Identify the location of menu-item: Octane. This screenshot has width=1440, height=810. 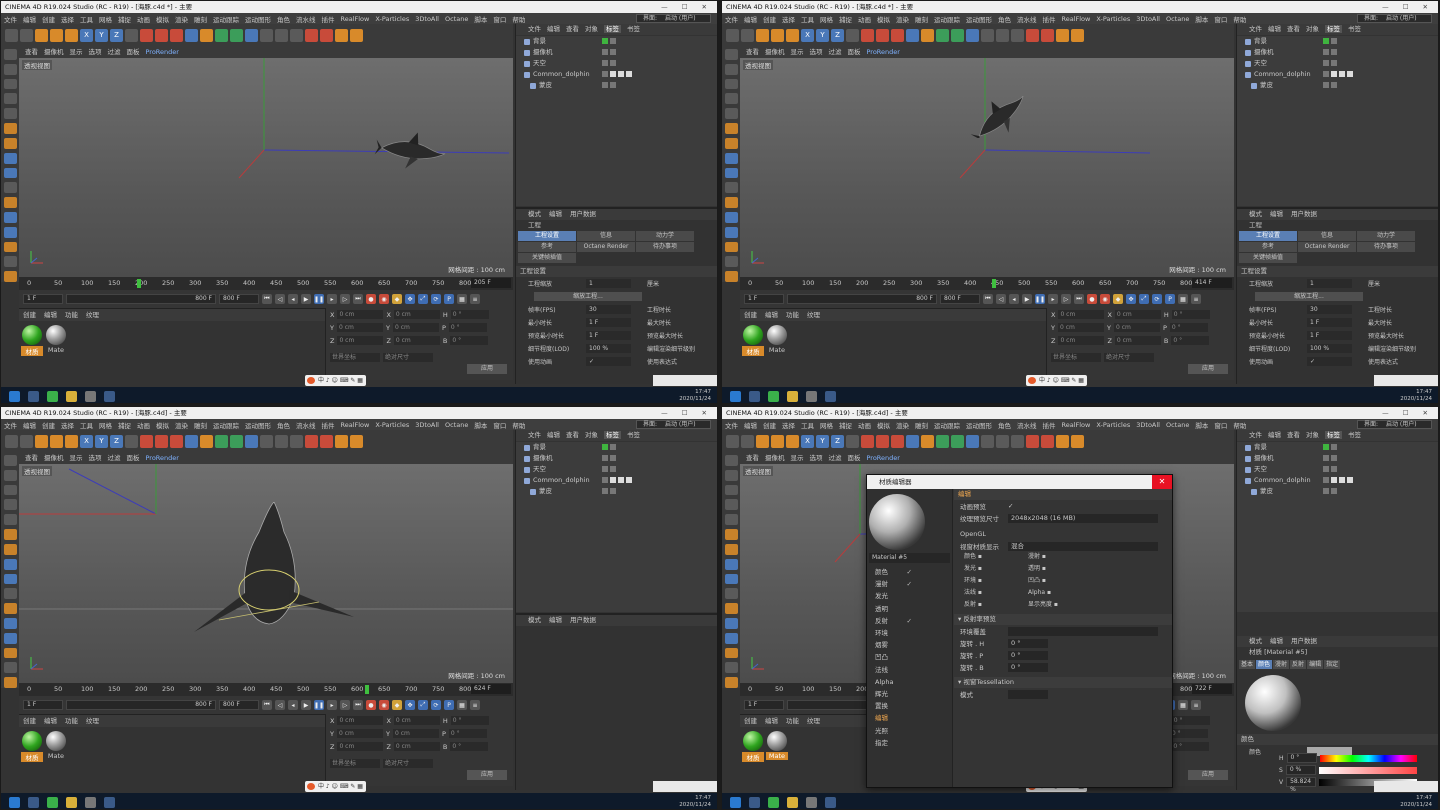
(1177, 19).